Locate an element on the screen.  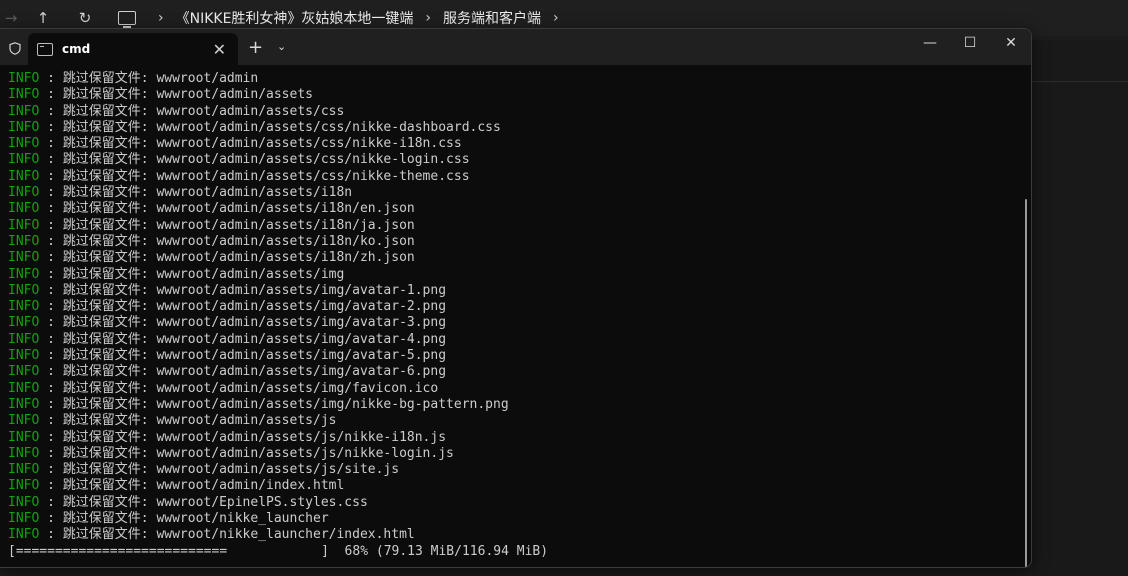
forward-arrow-icon: → is located at coordinates (11, 18).